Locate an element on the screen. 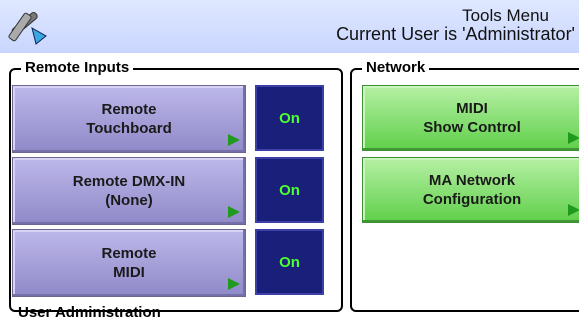 The height and width of the screenshot is (321, 579). ma-network-configuration-label: MA Network Configuration is located at coordinates (472, 190).